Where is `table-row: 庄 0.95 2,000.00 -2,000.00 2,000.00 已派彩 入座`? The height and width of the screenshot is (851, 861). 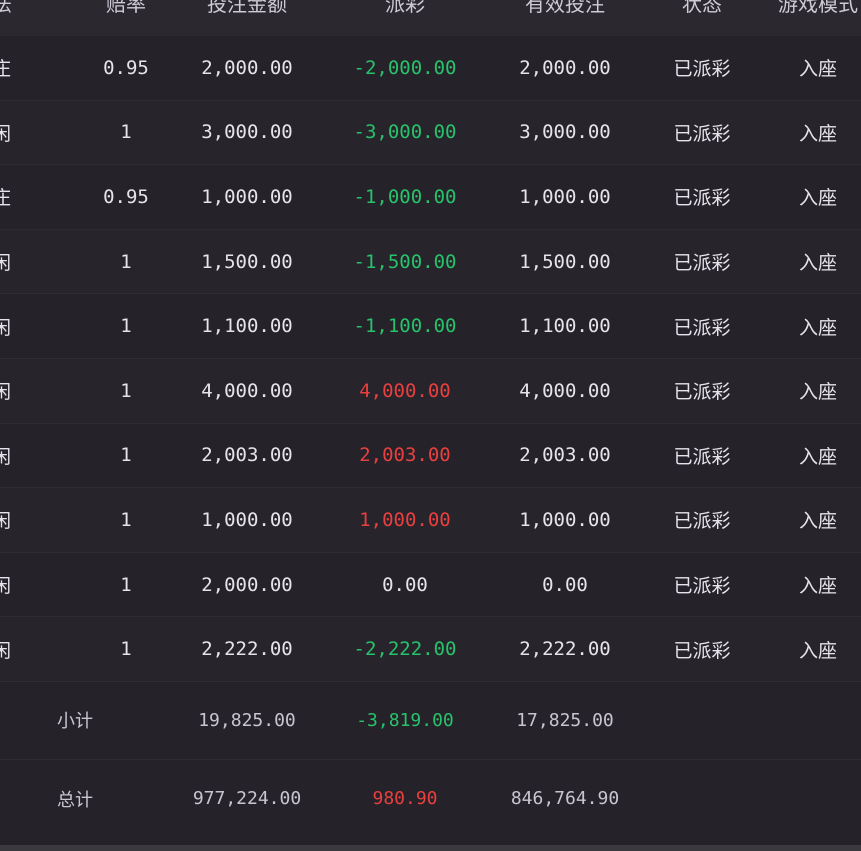 table-row: 庄 0.95 2,000.00 -2,000.00 2,000.00 已派彩 入座 is located at coordinates (430, 68).